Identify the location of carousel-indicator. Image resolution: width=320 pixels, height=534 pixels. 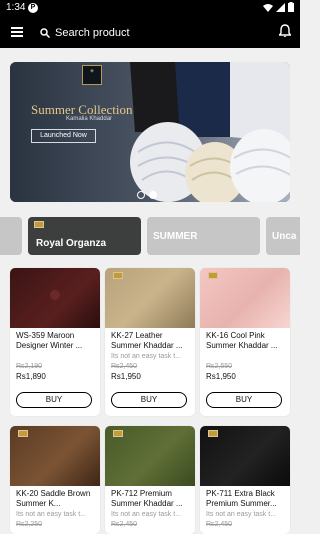
(149, 194).